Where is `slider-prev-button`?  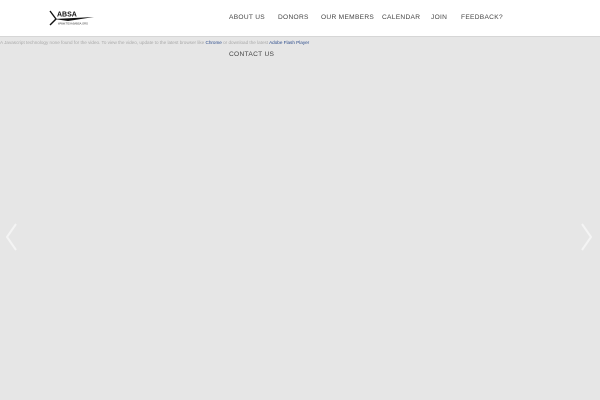 slider-prev-button is located at coordinates (12, 237).